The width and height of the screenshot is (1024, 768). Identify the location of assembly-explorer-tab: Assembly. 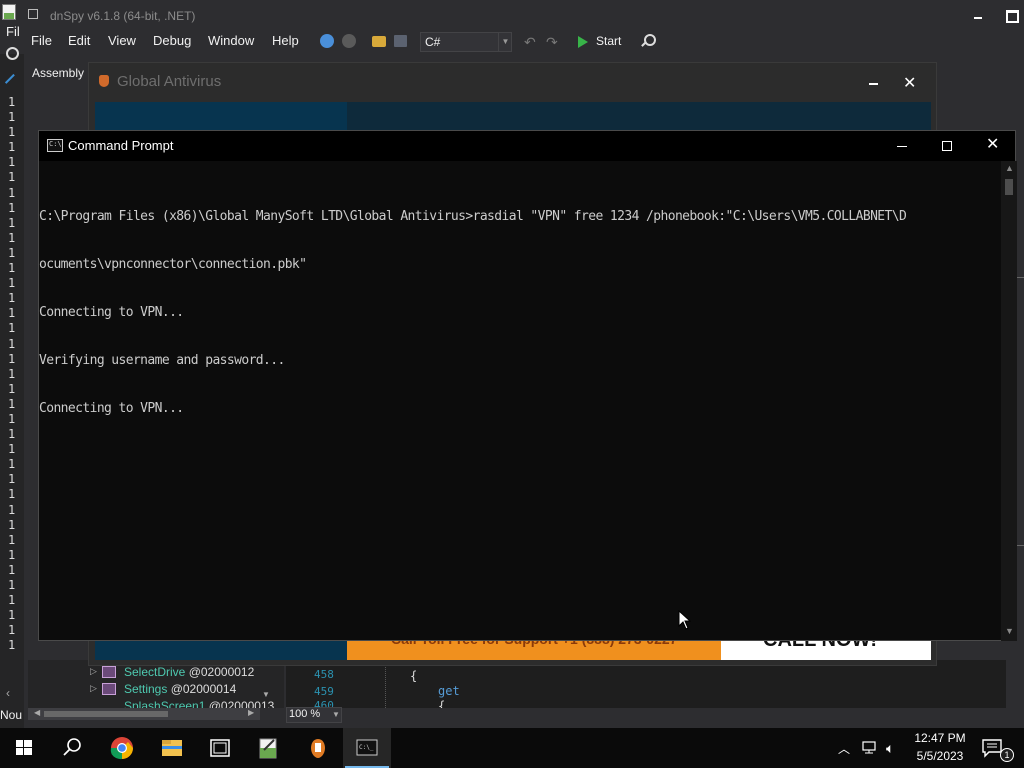
(57, 74).